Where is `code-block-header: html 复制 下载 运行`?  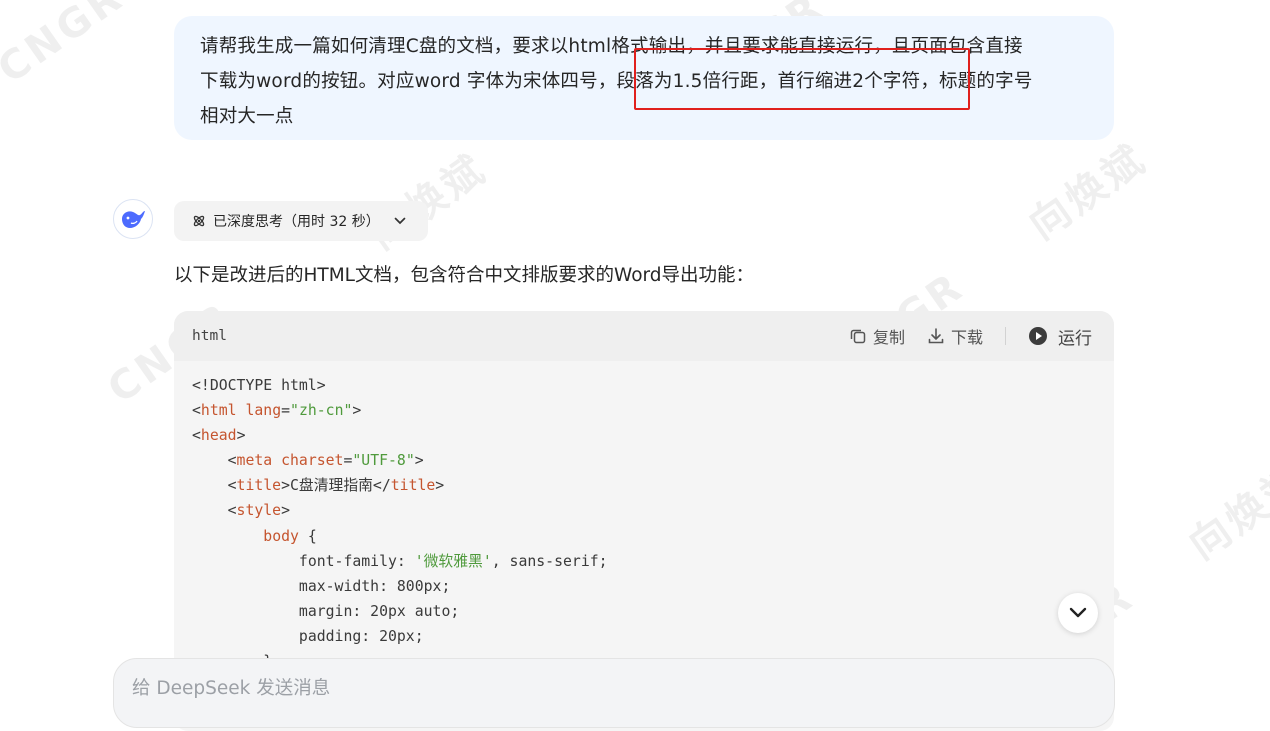
code-block-header: html 复制 下载 运行 is located at coordinates (644, 336).